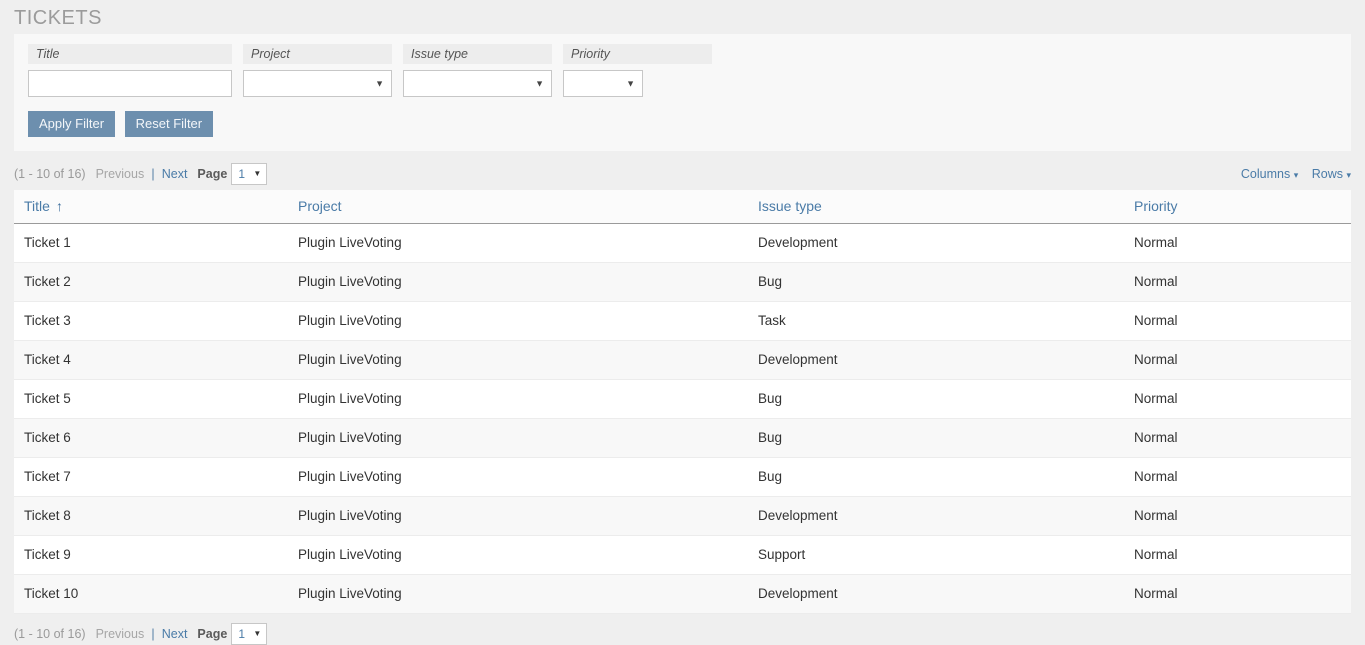 This screenshot has height=645, width=1365. I want to click on cell-title: Ticket 5, so click(156, 399).